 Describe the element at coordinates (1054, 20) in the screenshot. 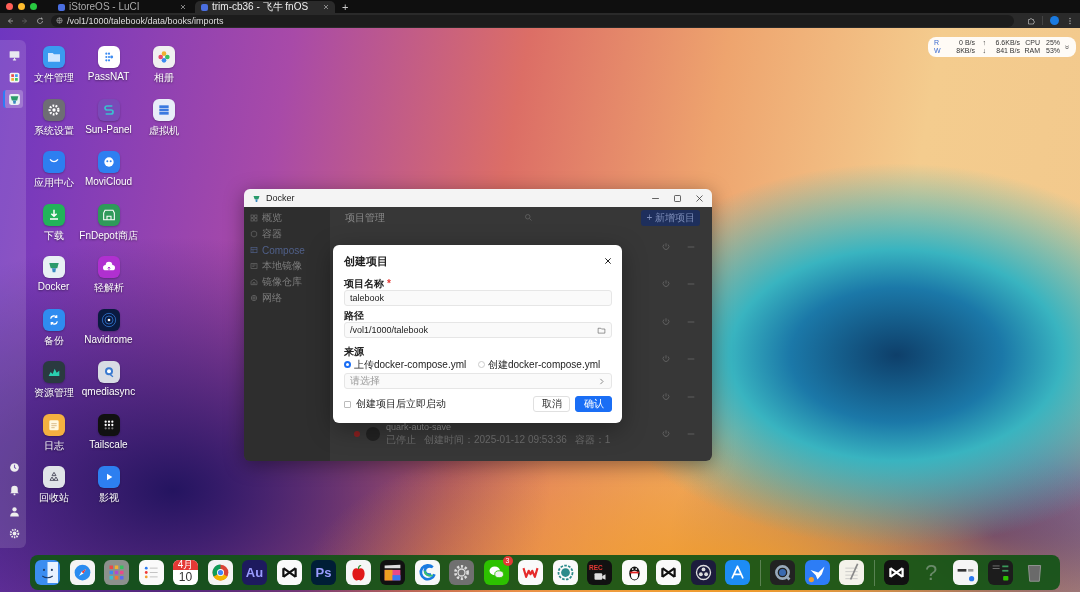

I see `avatar` at that location.